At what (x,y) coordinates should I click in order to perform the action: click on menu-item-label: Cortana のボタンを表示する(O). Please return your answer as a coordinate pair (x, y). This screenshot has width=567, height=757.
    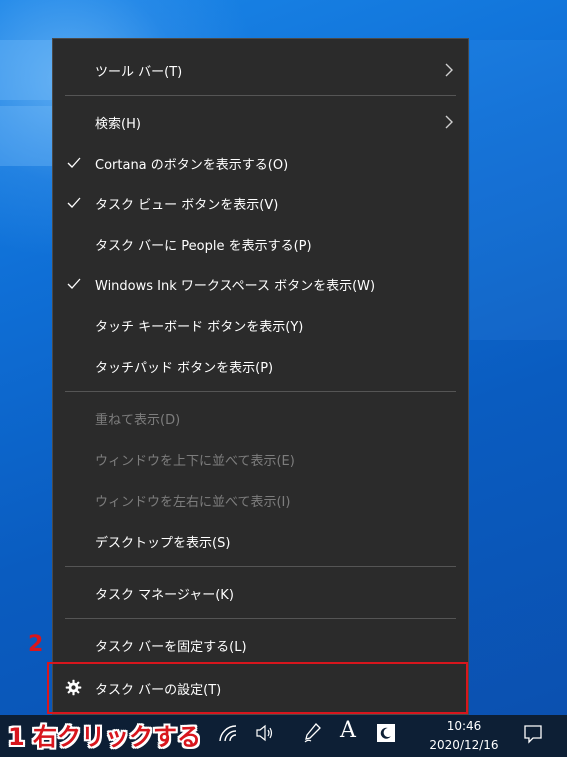
    Looking at the image, I should click on (192, 165).